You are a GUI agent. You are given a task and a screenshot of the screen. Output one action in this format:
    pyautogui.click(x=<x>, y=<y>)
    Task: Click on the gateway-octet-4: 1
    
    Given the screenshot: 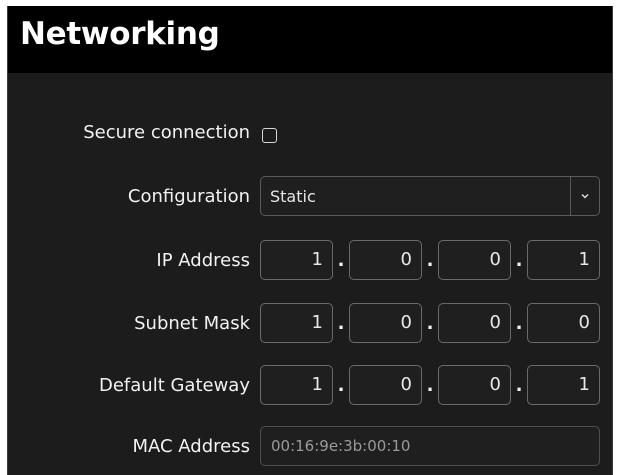 What is the action you would take?
    pyautogui.click(x=563, y=385)
    